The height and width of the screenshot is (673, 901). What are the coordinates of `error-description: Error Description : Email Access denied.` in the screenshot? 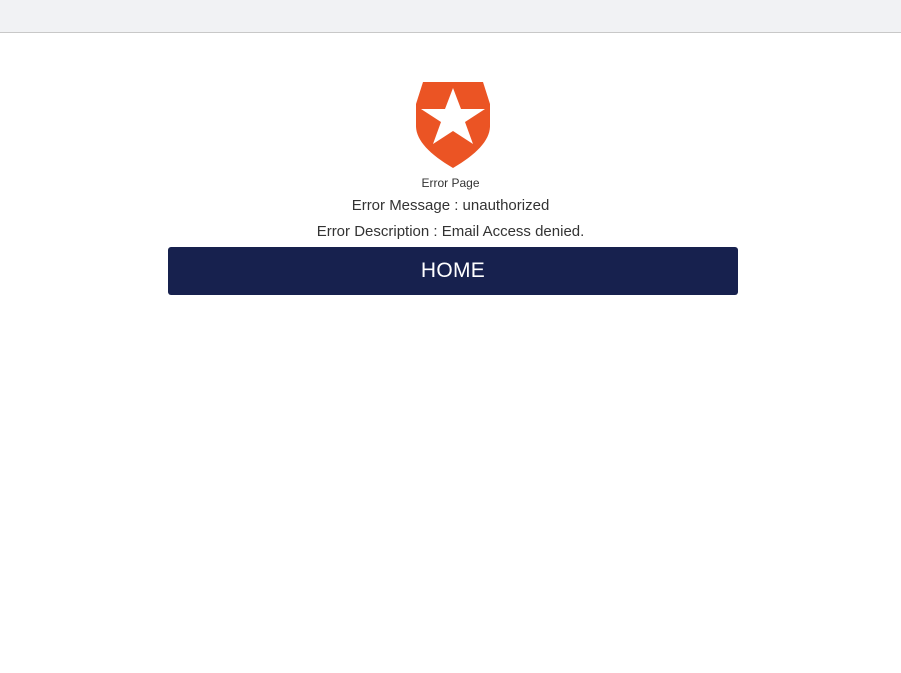 It's located at (450, 231).